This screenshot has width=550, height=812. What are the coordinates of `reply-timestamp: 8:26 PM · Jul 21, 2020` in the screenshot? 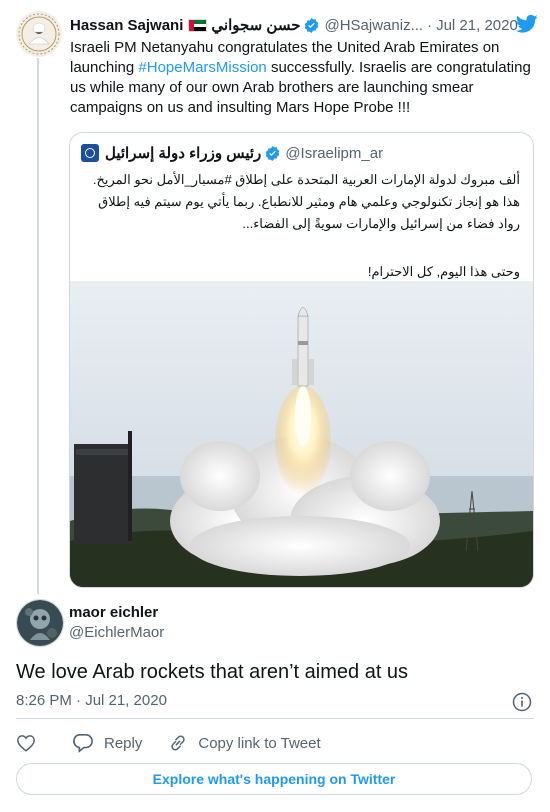 It's located at (91, 700).